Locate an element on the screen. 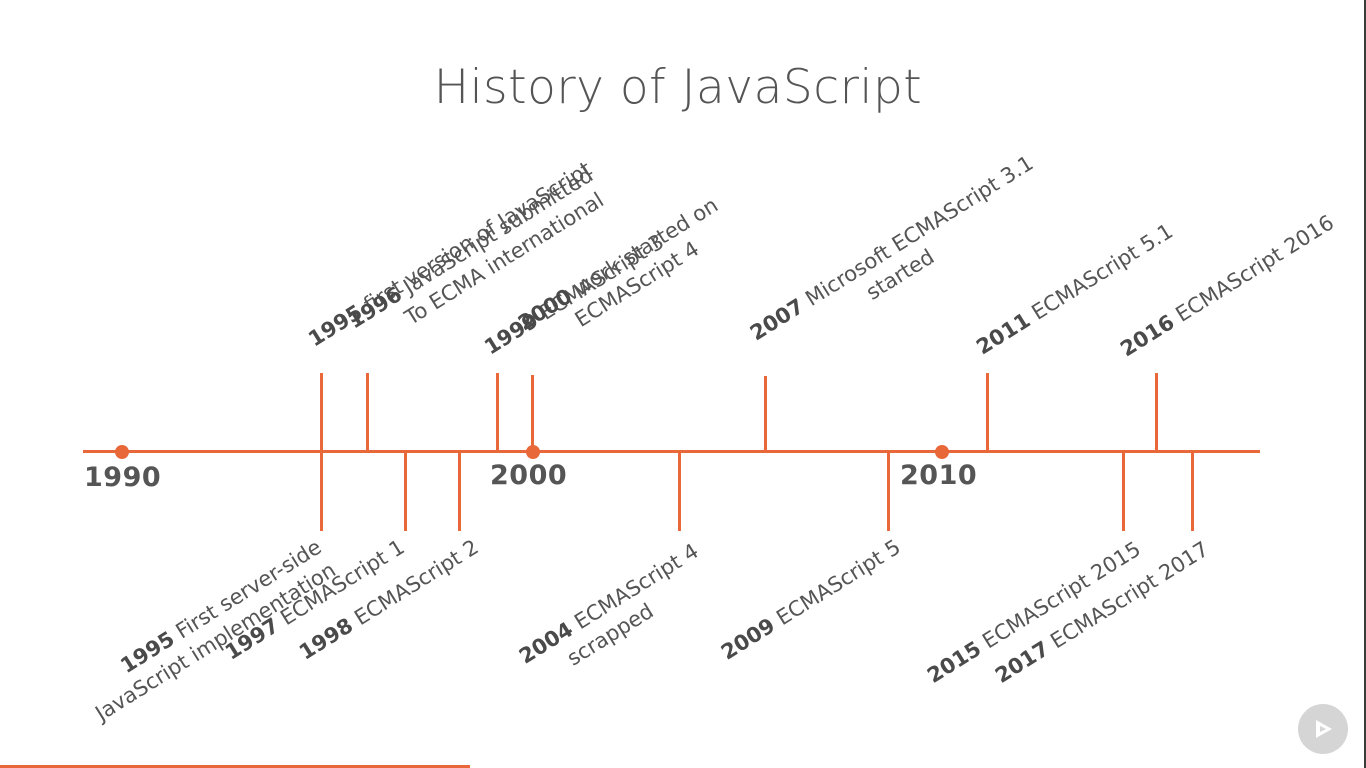  tick-above-2000 is located at coordinates (532, 414).